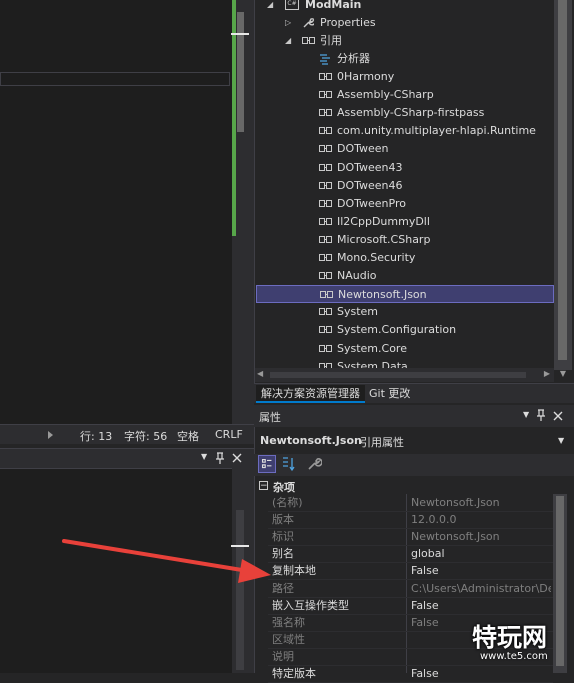  What do you see at coordinates (283, 554) in the screenshot?
I see `property-name: 别名` at bounding box center [283, 554].